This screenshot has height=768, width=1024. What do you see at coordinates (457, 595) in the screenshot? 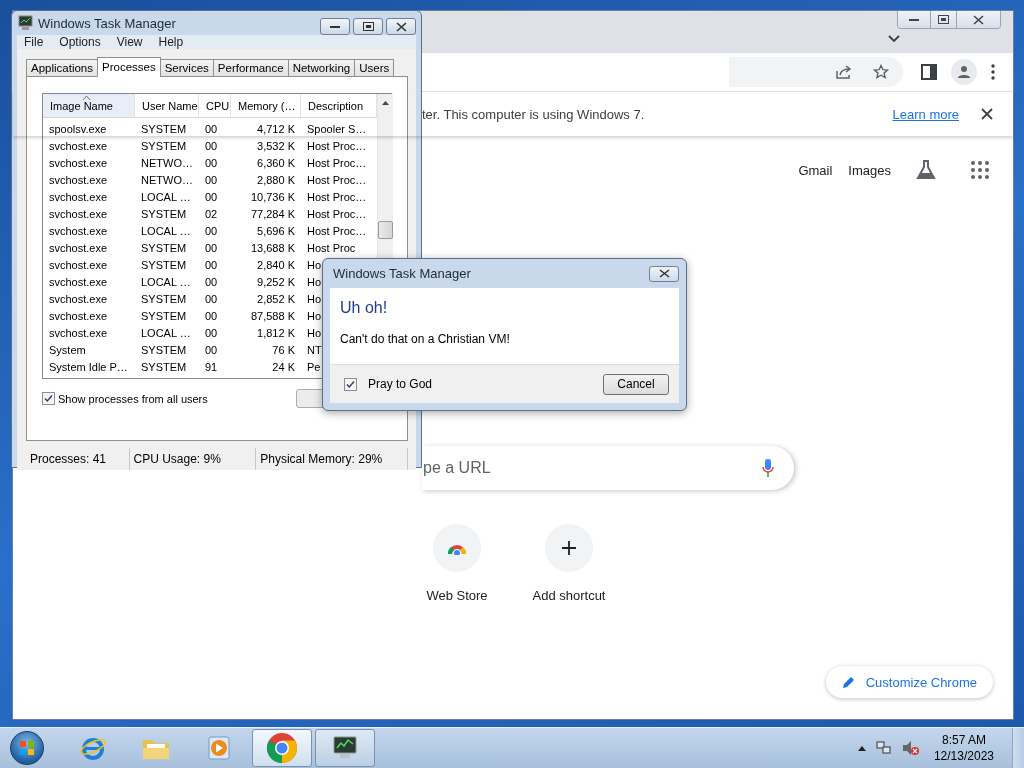
I see `shortcut-label: Web Store` at bounding box center [457, 595].